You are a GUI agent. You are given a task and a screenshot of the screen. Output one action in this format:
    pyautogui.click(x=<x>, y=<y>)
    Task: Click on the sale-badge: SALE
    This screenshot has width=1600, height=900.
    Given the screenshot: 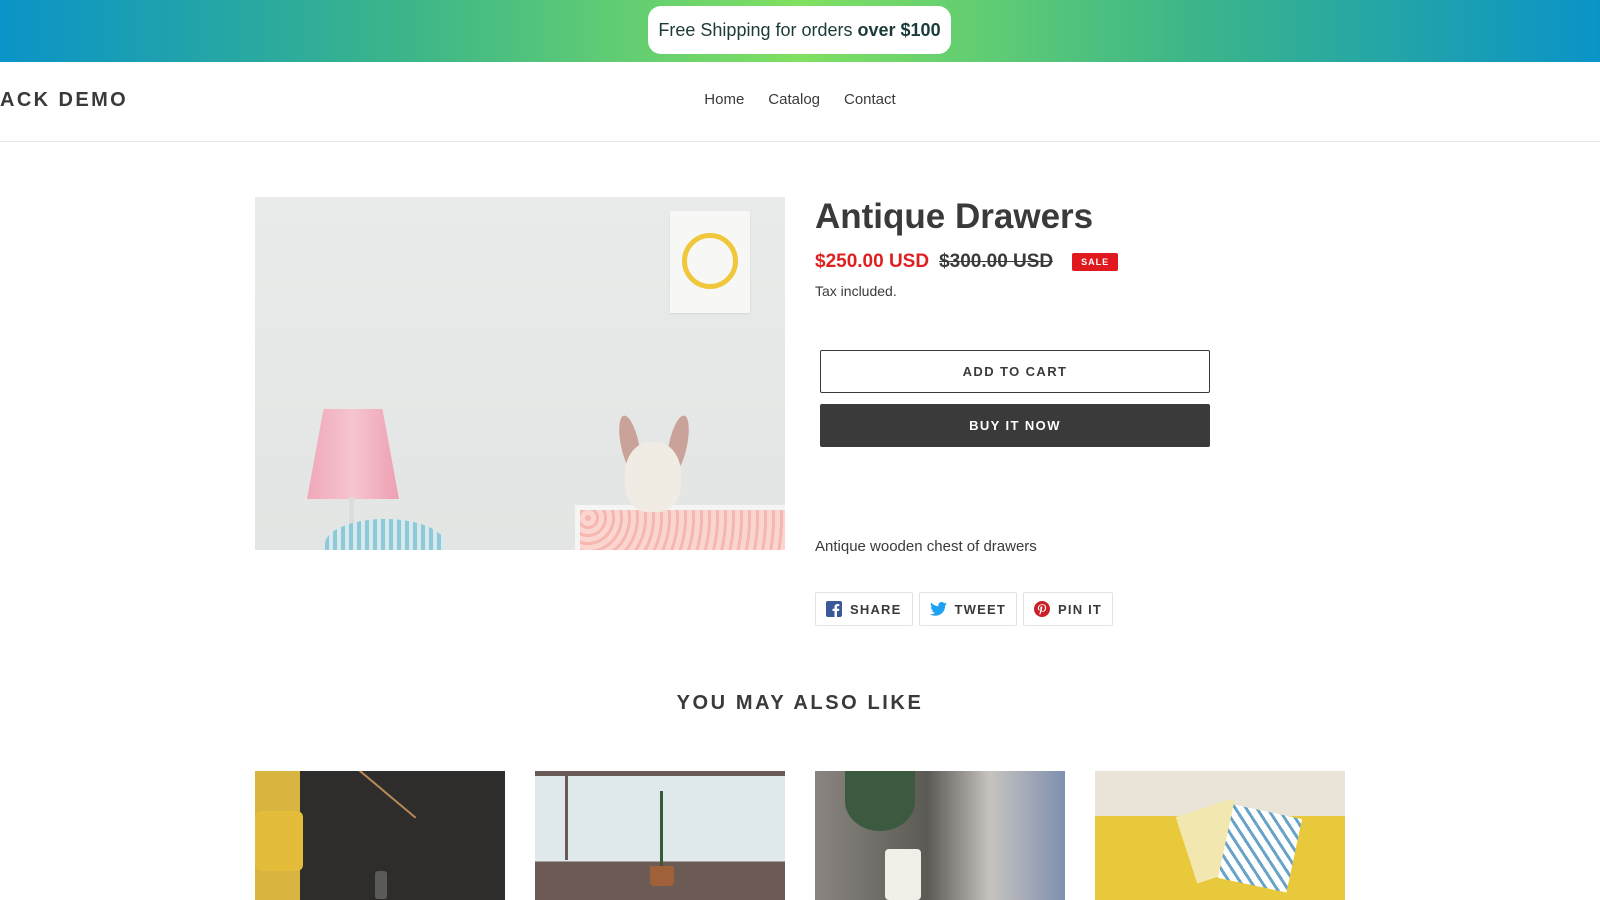 What is the action you would take?
    pyautogui.click(x=1095, y=262)
    